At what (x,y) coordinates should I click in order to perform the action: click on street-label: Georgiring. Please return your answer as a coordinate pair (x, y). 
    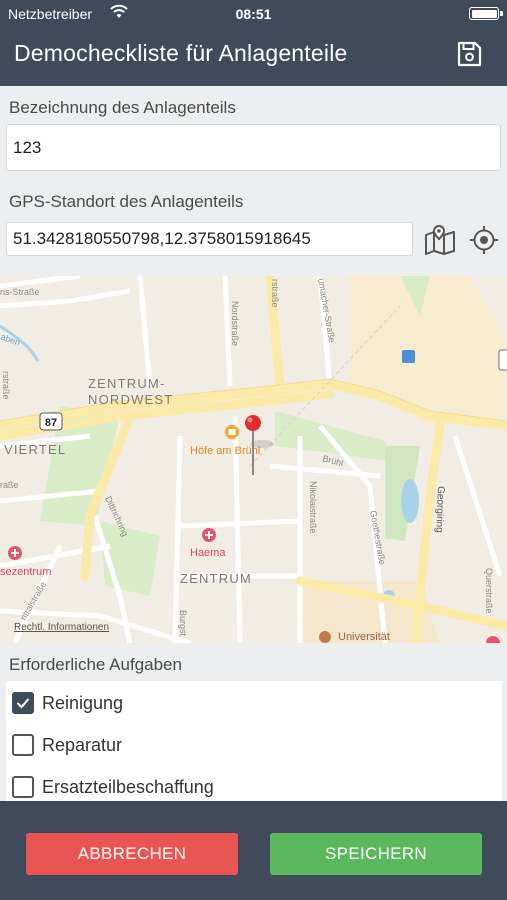
    Looking at the image, I should click on (439, 509).